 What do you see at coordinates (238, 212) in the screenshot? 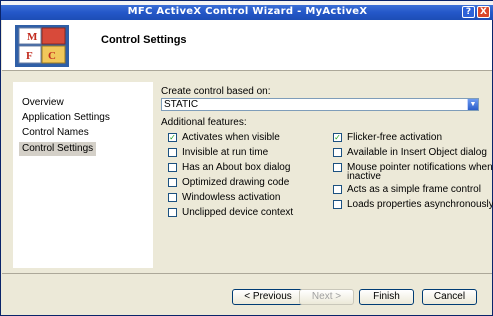
I see `option-label: Unclipped device context` at bounding box center [238, 212].